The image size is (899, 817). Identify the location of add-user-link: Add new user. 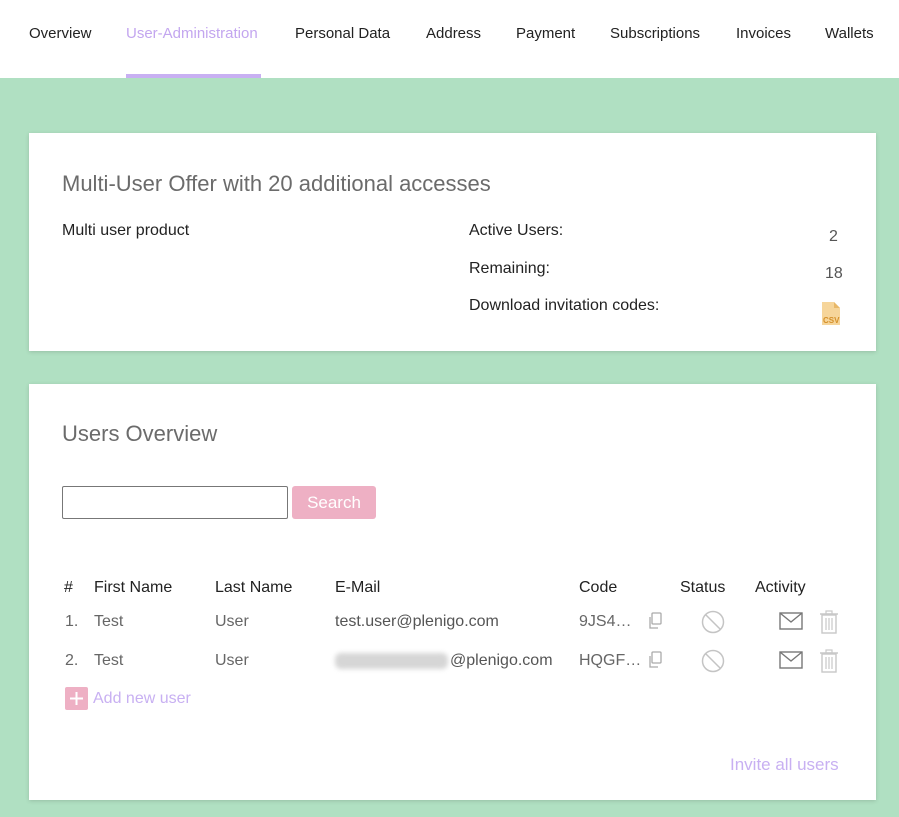
(142, 699).